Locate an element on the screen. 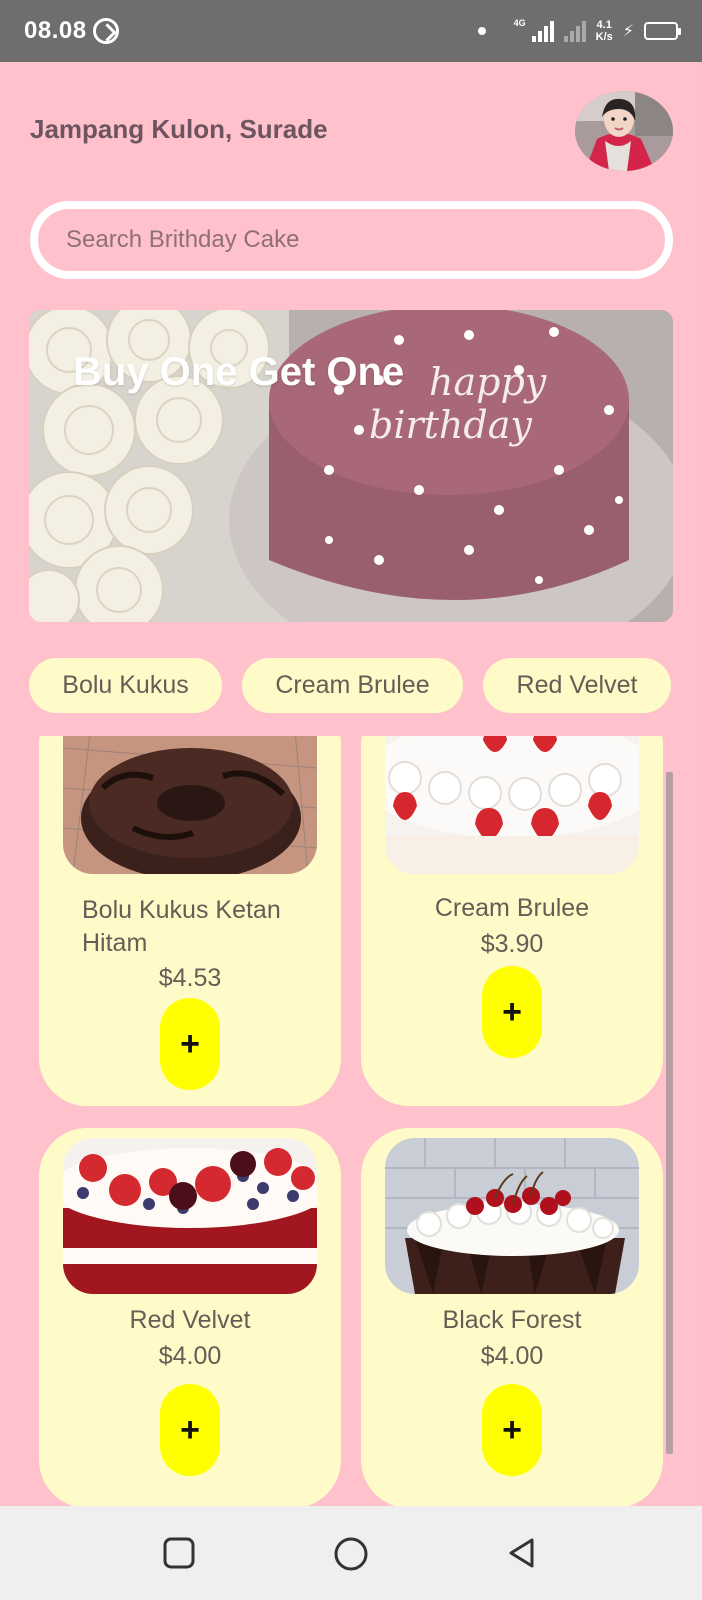  system-navigation-bar is located at coordinates (351, 1553).